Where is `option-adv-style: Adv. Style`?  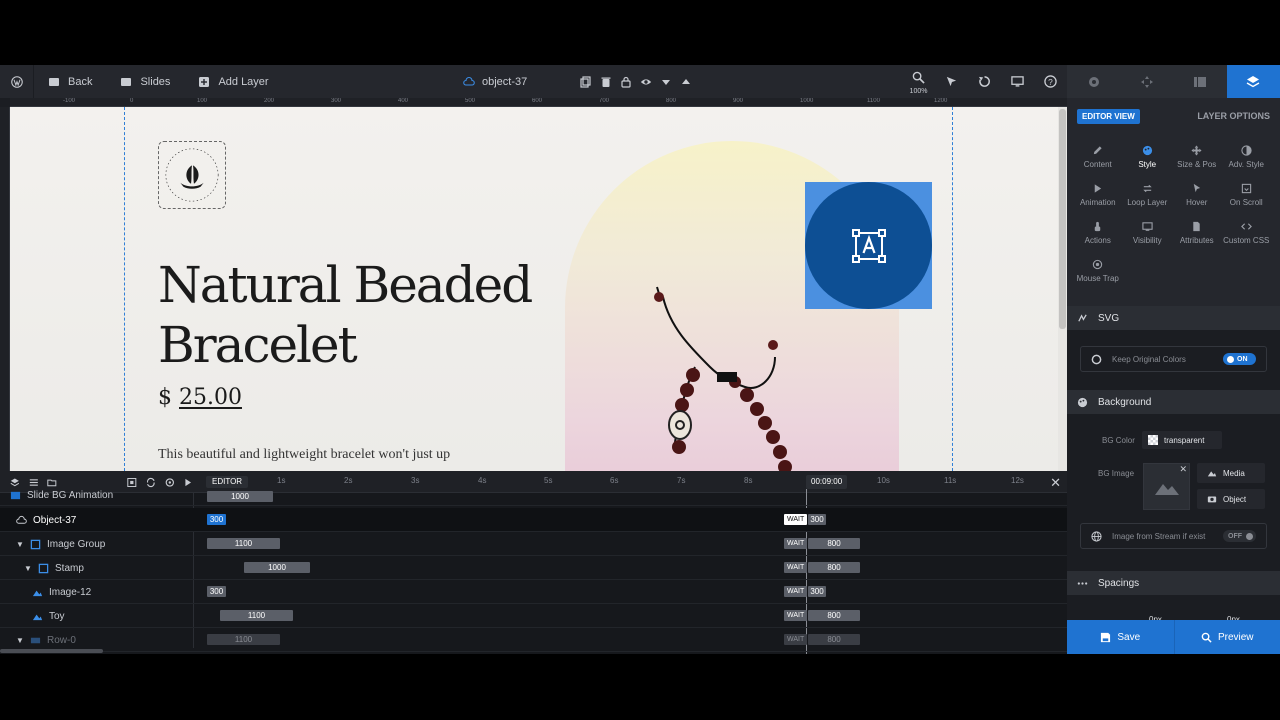 option-adv-style: Adv. Style is located at coordinates (1247, 157).